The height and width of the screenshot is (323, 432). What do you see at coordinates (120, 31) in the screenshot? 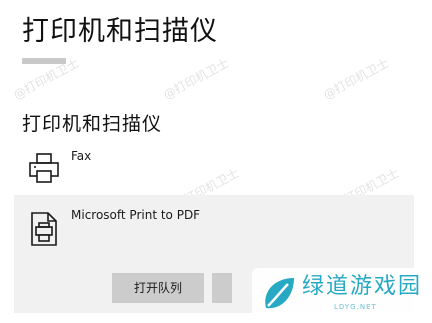
I see `page-title: 打印机和扫描仪` at bounding box center [120, 31].